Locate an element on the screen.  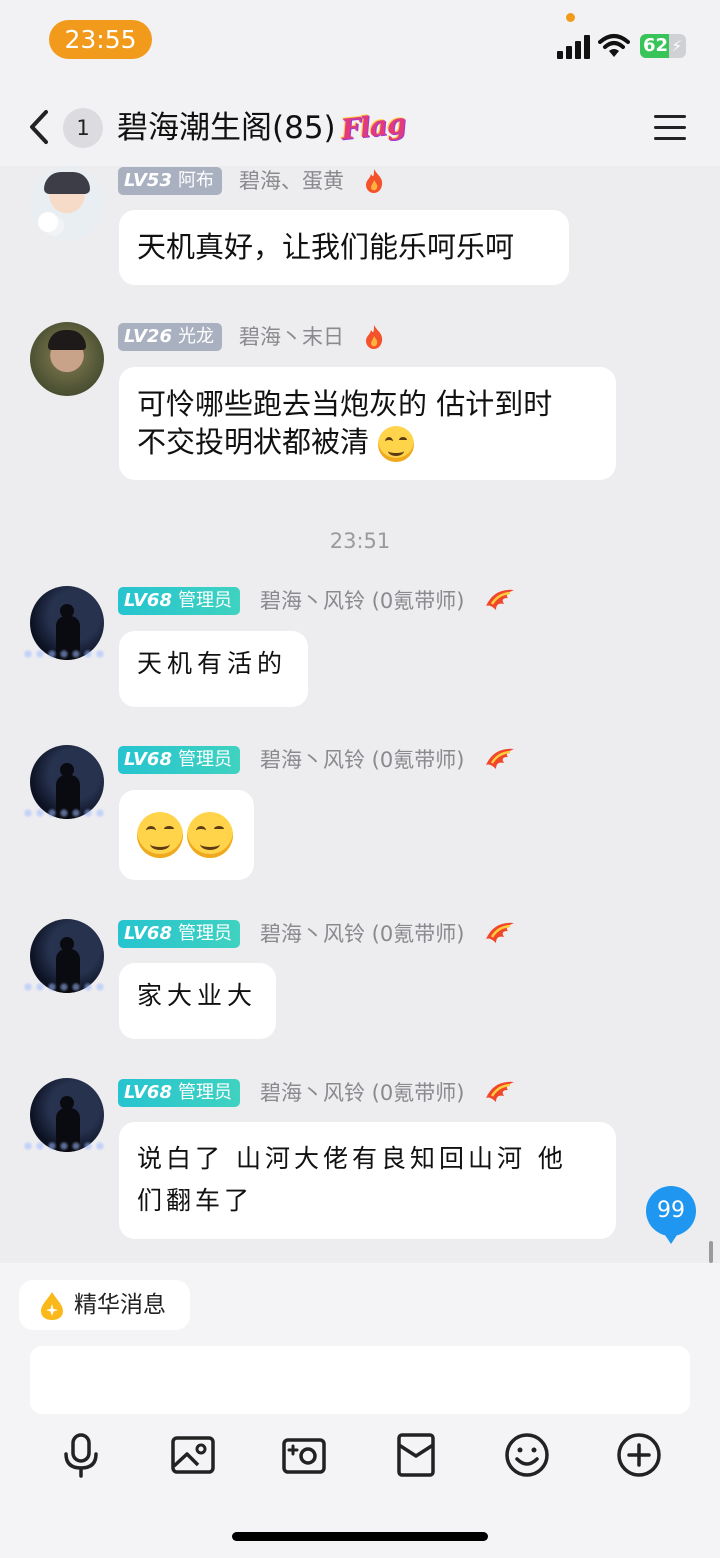
message-bubble: 天机有活的 is located at coordinates (213, 669).